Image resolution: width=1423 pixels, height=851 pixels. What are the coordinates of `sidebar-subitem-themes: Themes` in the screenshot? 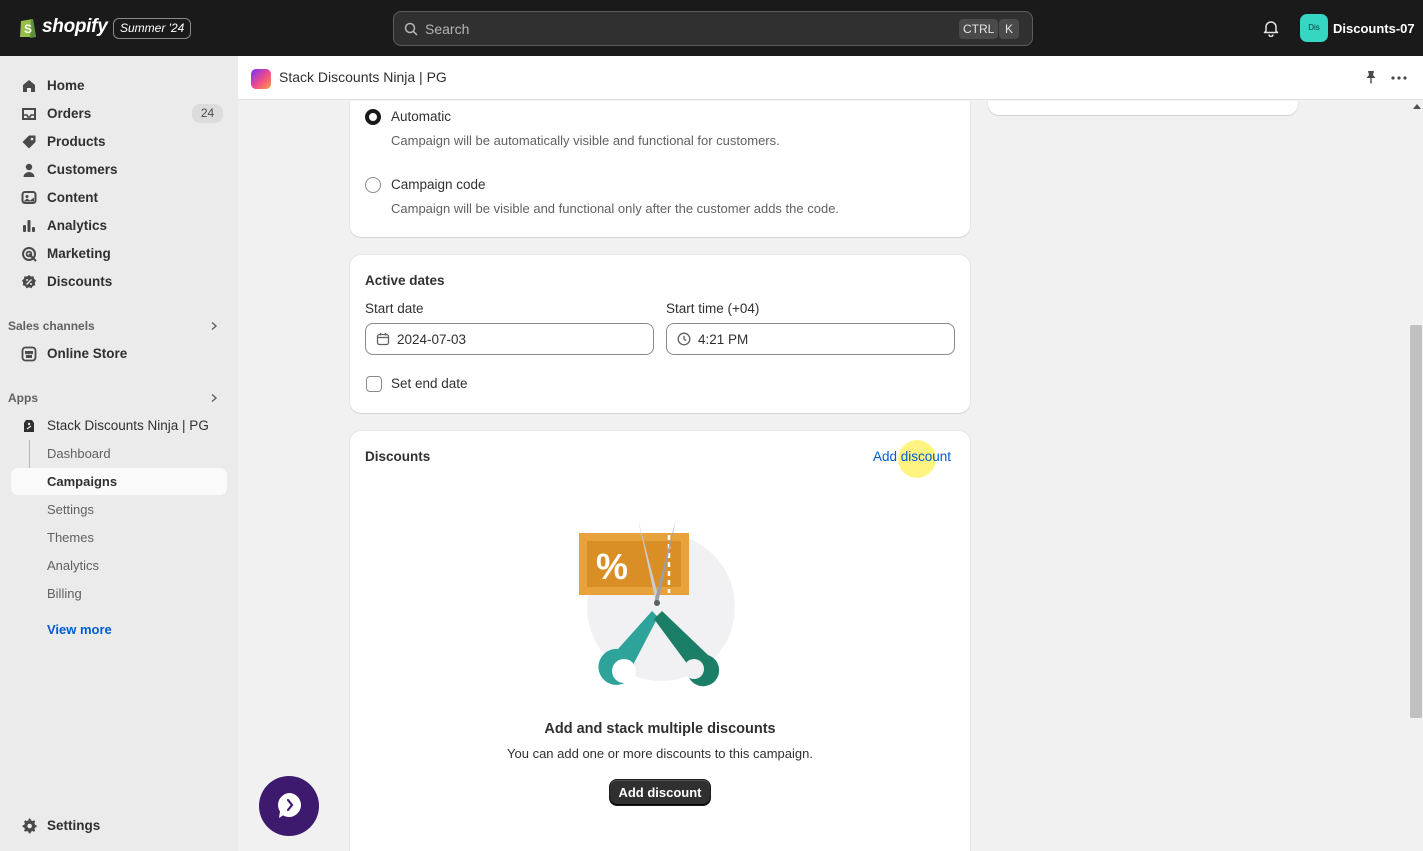 It's located at (119, 537).